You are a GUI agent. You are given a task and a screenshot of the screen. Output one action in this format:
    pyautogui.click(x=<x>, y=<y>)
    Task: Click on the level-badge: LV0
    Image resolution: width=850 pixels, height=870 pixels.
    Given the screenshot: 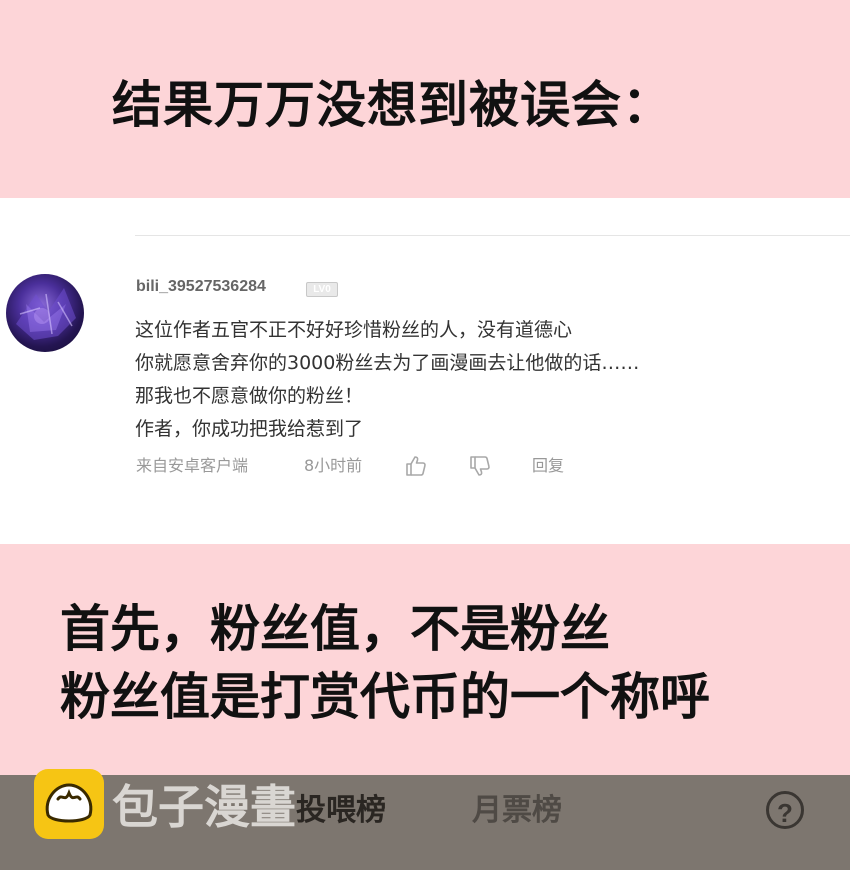 What is the action you would take?
    pyautogui.click(x=322, y=289)
    